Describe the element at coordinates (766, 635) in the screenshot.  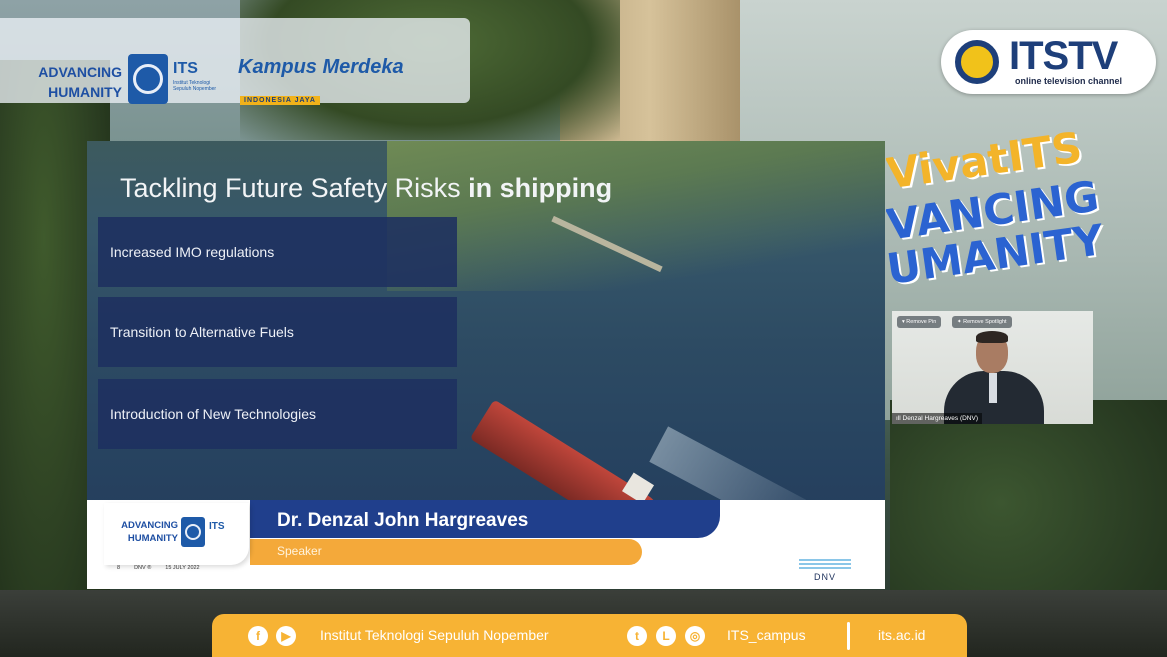
I see `social-handle: ITS_campus` at that location.